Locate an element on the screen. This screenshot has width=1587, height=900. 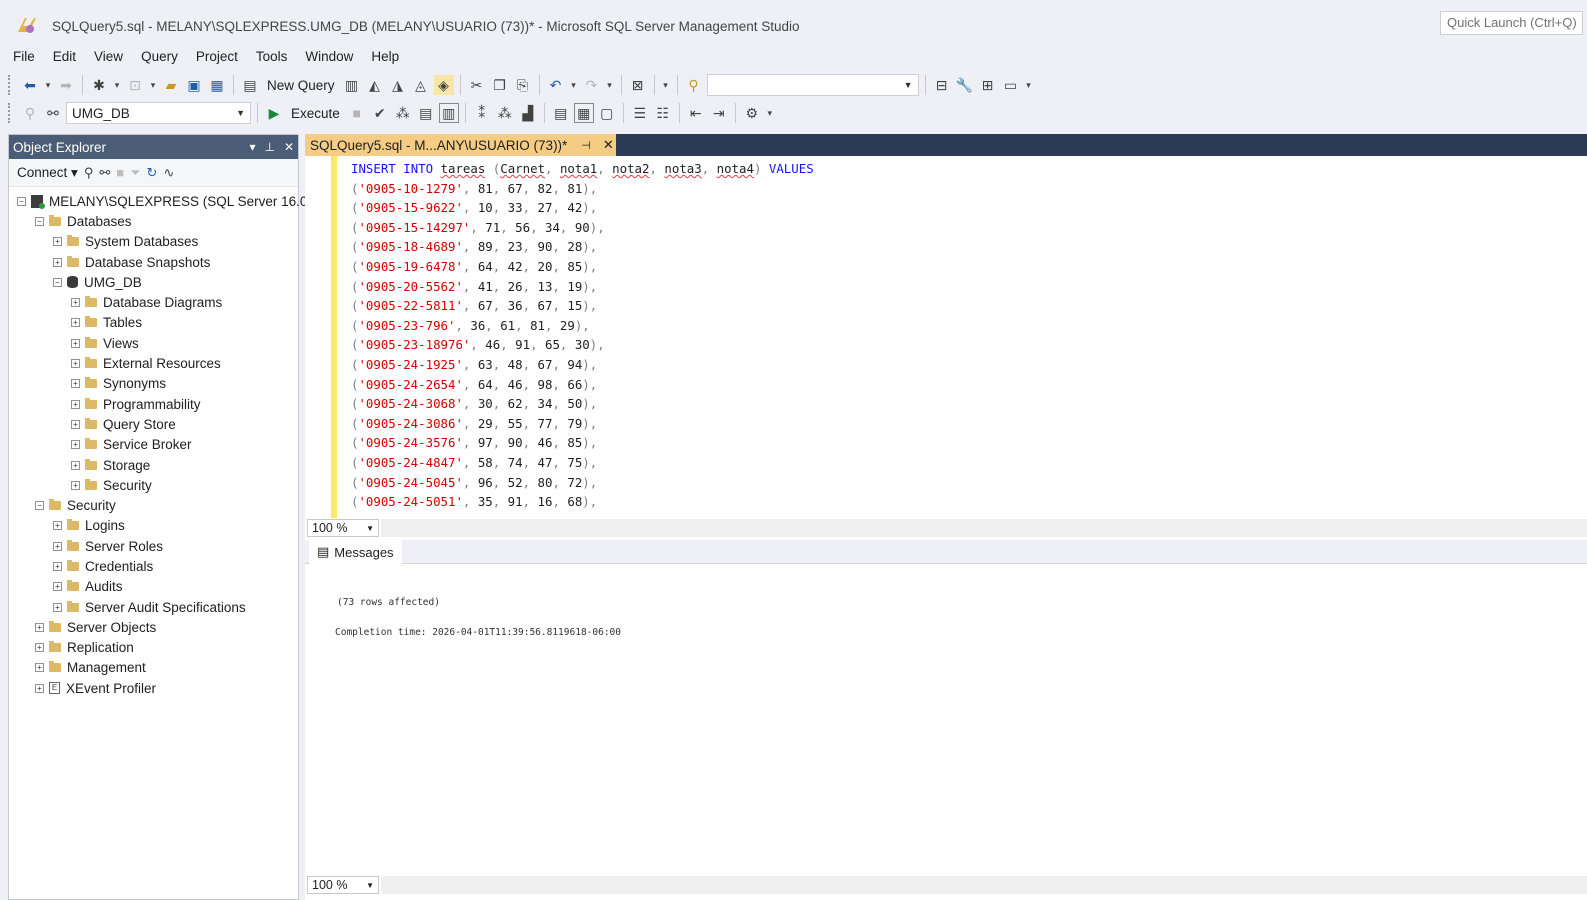
redo-dropdown-icon: ▾ is located at coordinates (610, 85).